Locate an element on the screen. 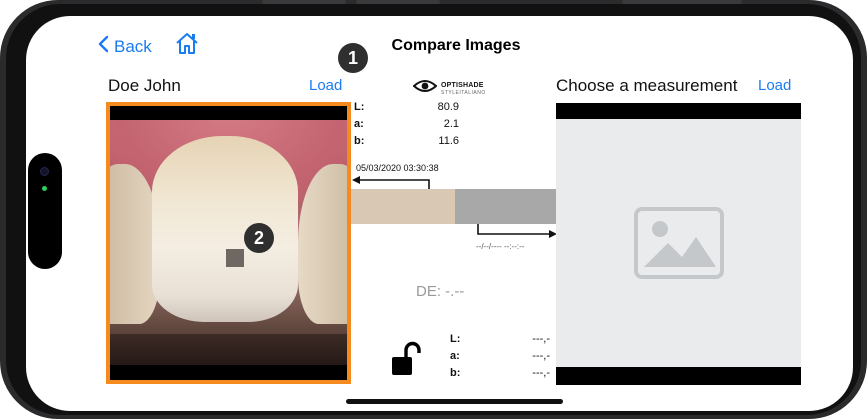 This screenshot has width=867, height=419. eye-icon is located at coordinates (425, 88).